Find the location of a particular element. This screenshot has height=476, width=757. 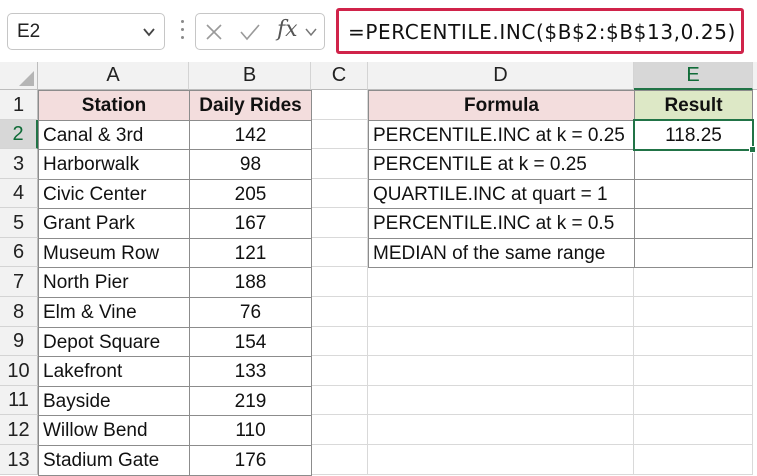

splitter-handle is located at coordinates (182, 30).